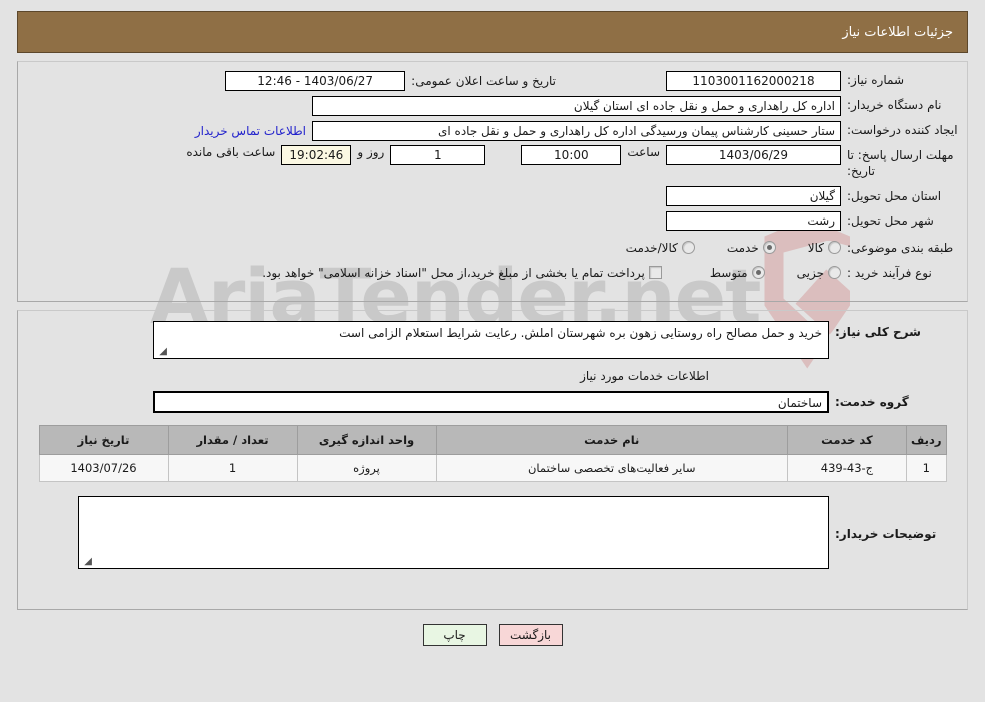 This screenshot has width=985, height=702. I want to click on announce-datetime-label: تاریخ و ساعت اعلان عمومی:, so click(483, 80).